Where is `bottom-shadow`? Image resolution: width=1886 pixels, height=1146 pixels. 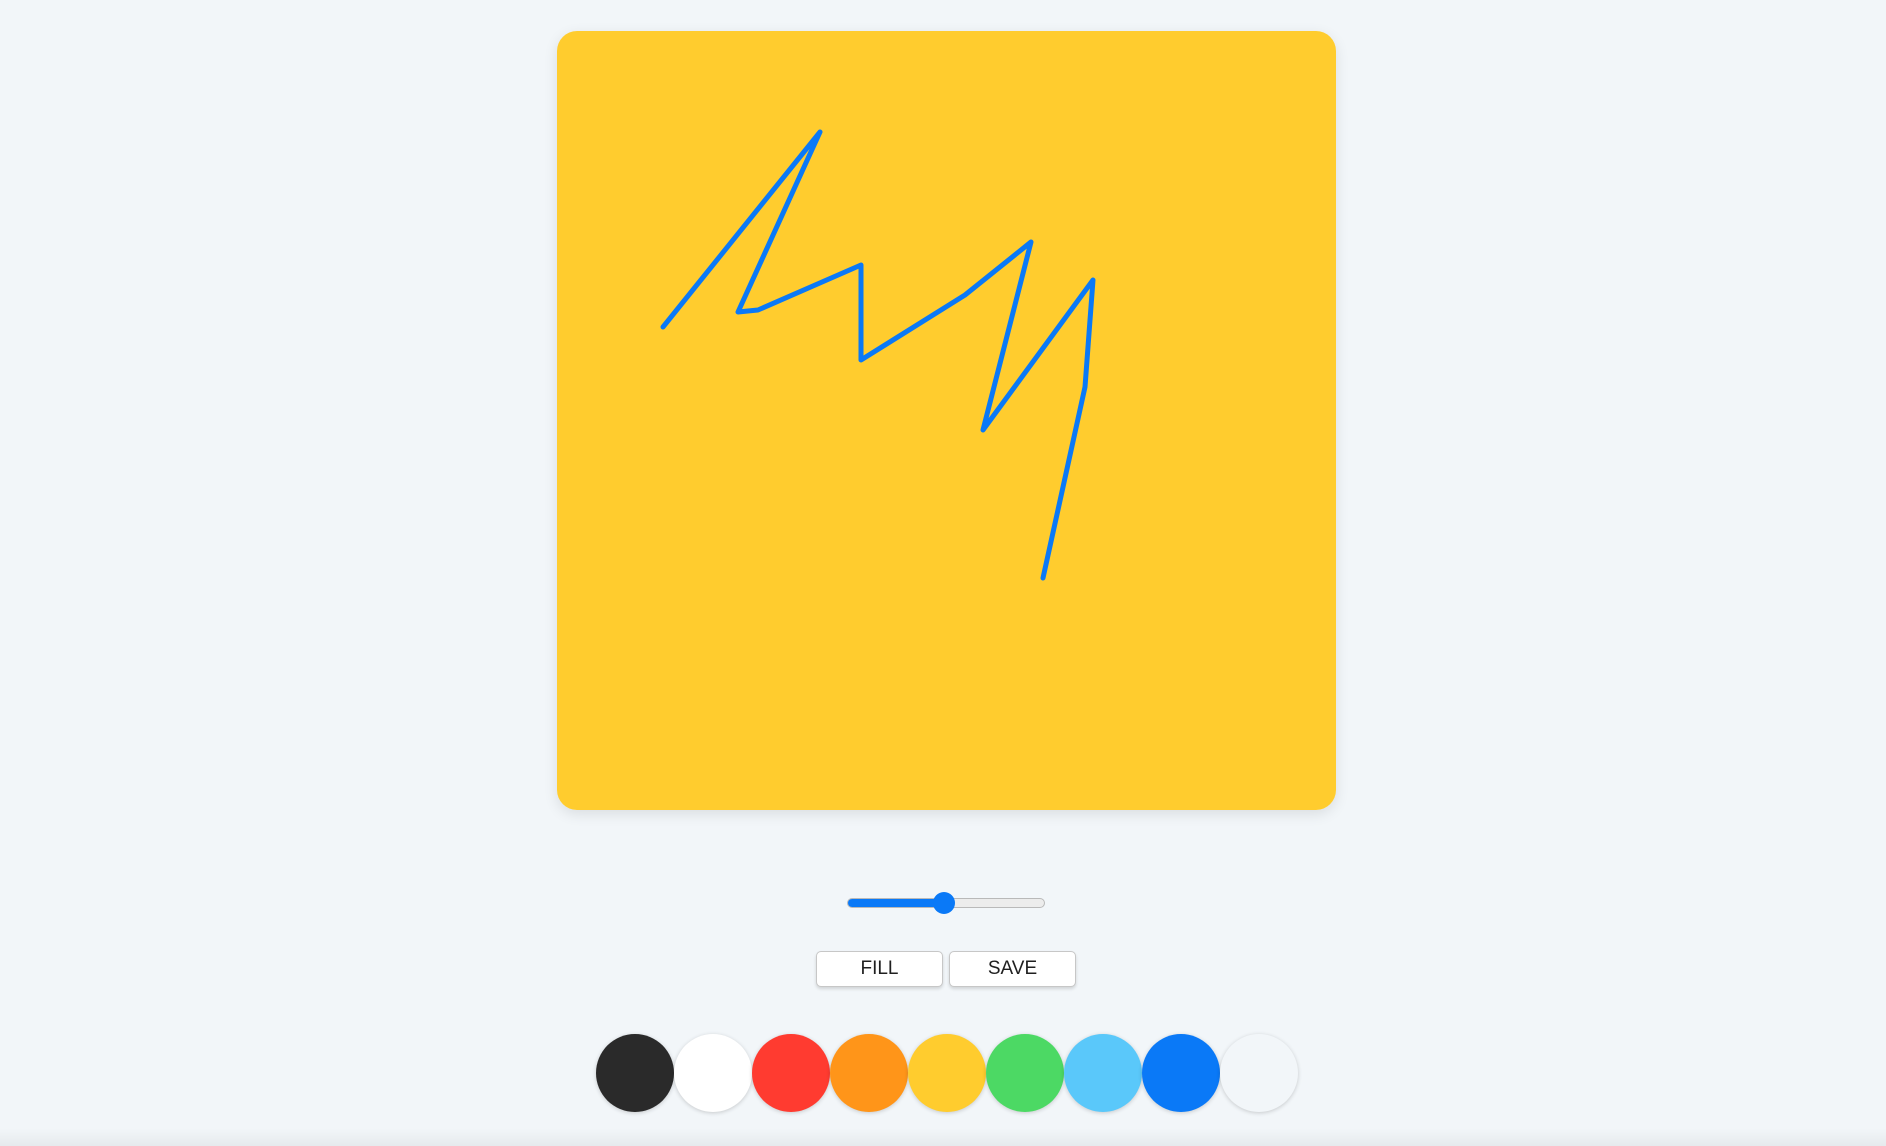
bottom-shadow is located at coordinates (943, 1137).